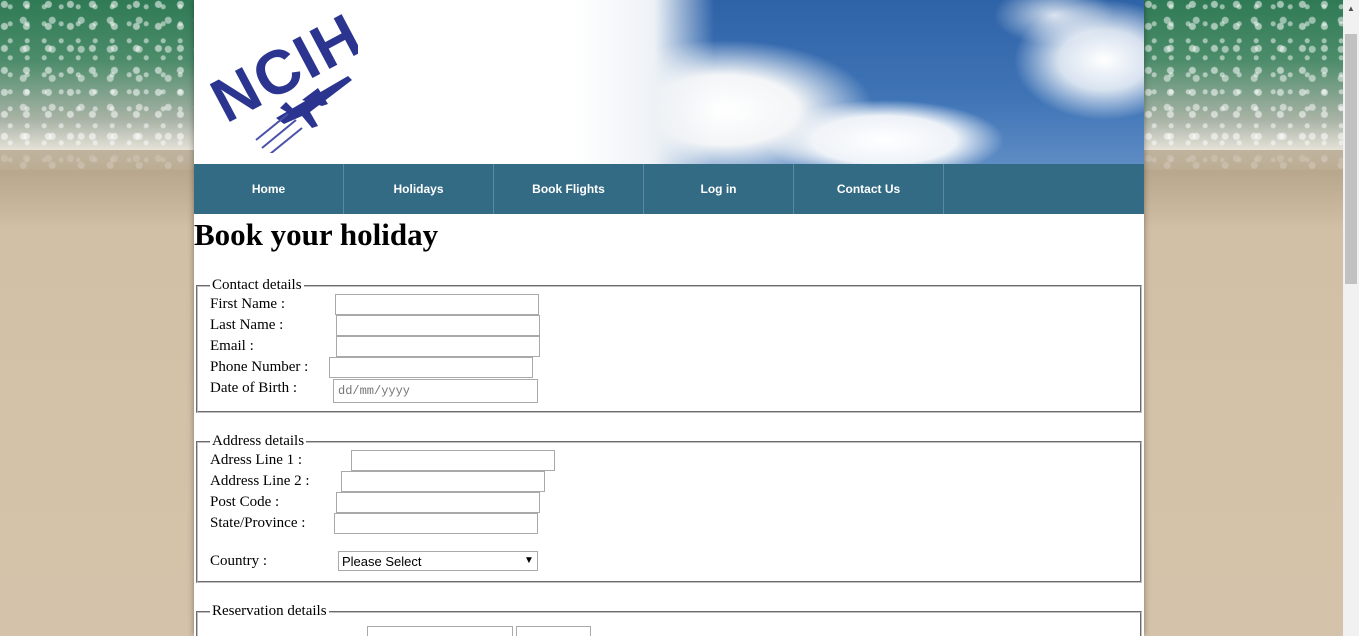 Image resolution: width=1359 pixels, height=636 pixels. I want to click on sand-shadow-left, so click(97, 190).